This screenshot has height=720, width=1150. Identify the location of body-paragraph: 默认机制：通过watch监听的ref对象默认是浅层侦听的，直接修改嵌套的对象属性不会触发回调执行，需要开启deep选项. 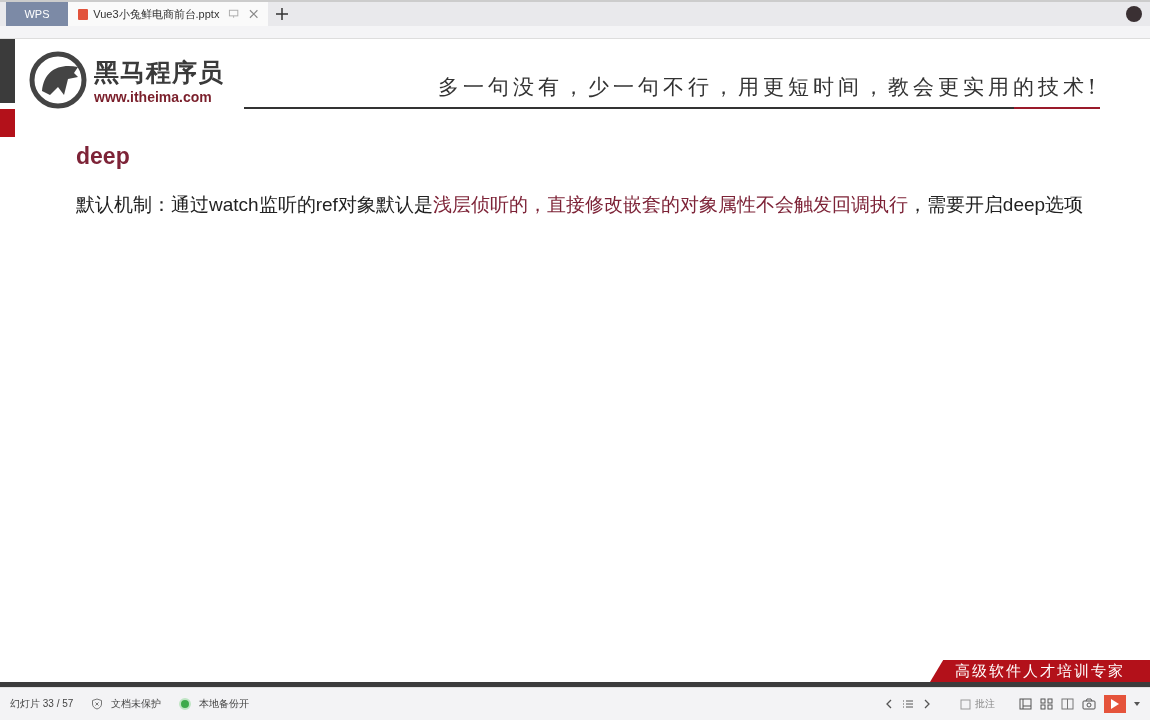
(580, 205).